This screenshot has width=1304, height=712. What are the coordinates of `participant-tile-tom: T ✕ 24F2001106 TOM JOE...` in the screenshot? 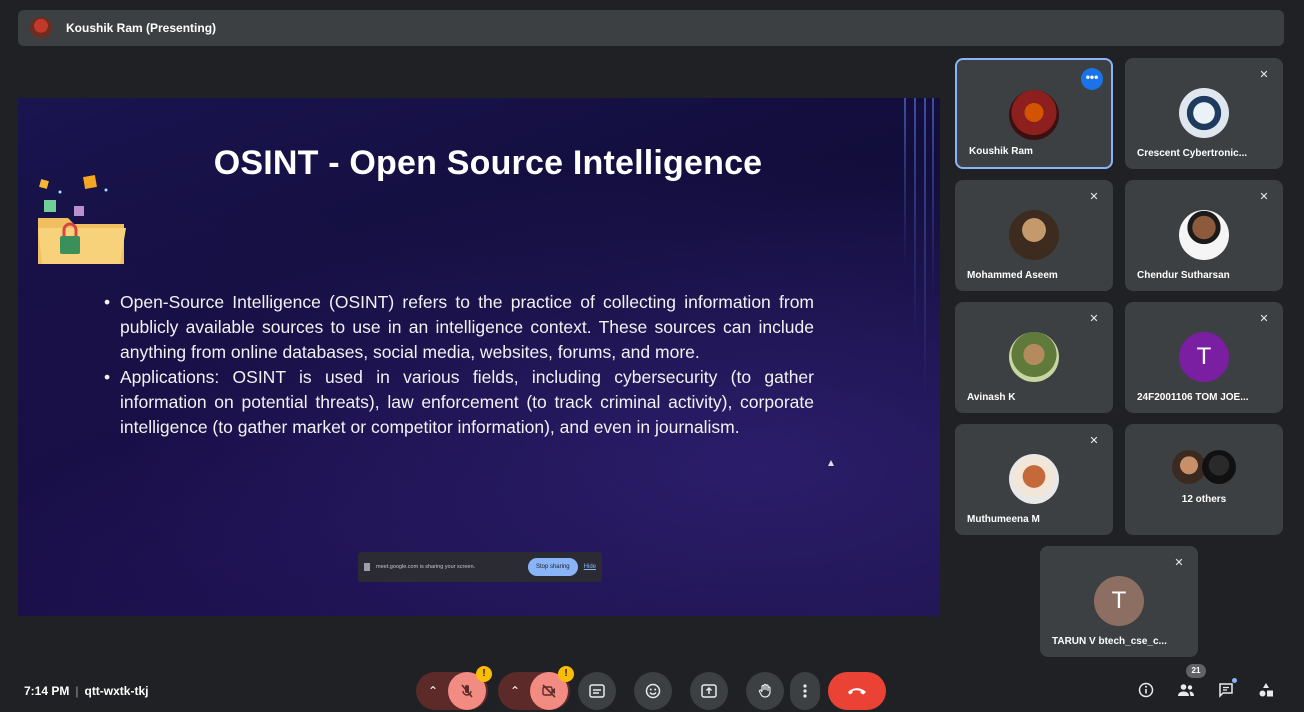 It's located at (1204, 357).